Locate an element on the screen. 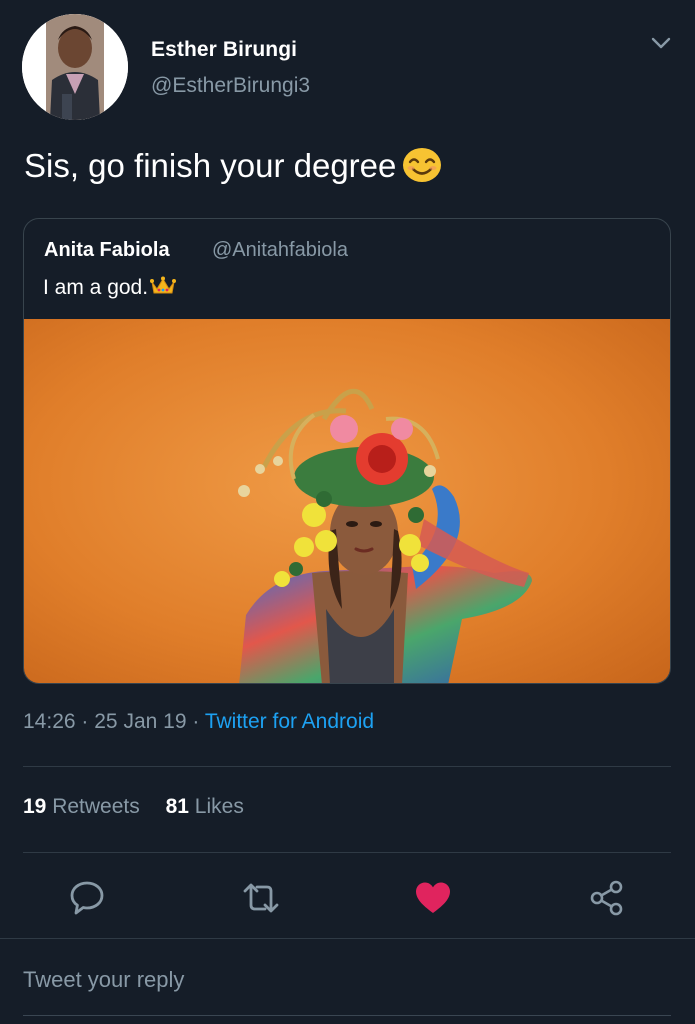 The image size is (695, 1024). author-handle: @EstherBirungi3 is located at coordinates (230, 86).